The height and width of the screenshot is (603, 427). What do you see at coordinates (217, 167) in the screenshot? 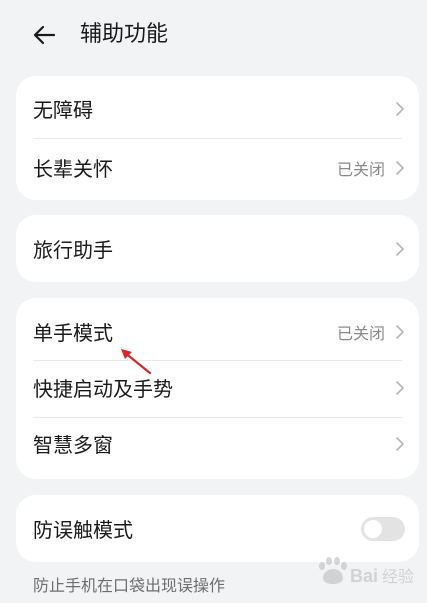
I see `elder-care-item: 长辈关怀 已关闭` at bounding box center [217, 167].